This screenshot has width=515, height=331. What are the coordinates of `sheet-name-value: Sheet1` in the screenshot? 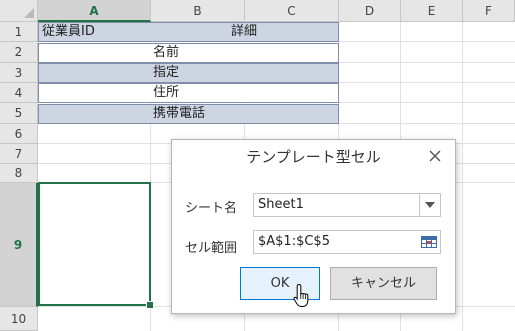 It's located at (281, 204).